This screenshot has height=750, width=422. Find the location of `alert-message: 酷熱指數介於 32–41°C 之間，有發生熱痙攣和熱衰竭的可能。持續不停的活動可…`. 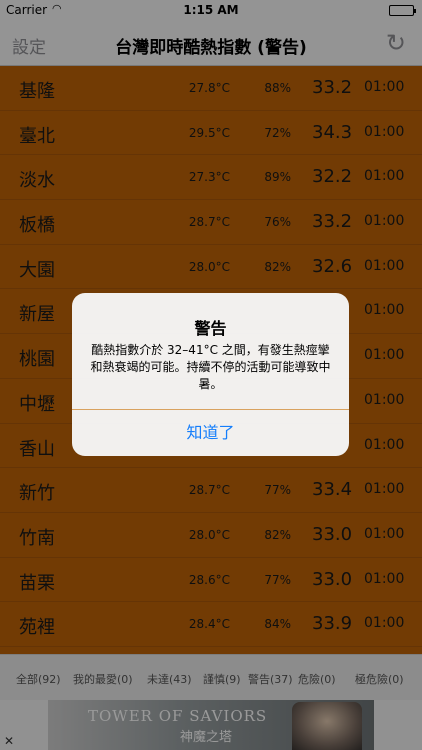

alert-message: 酷熱指數介於 32–41°C 之間，有發生熱痙攣和熱衰竭的可能。持續不停的活動可… is located at coordinates (210, 367).